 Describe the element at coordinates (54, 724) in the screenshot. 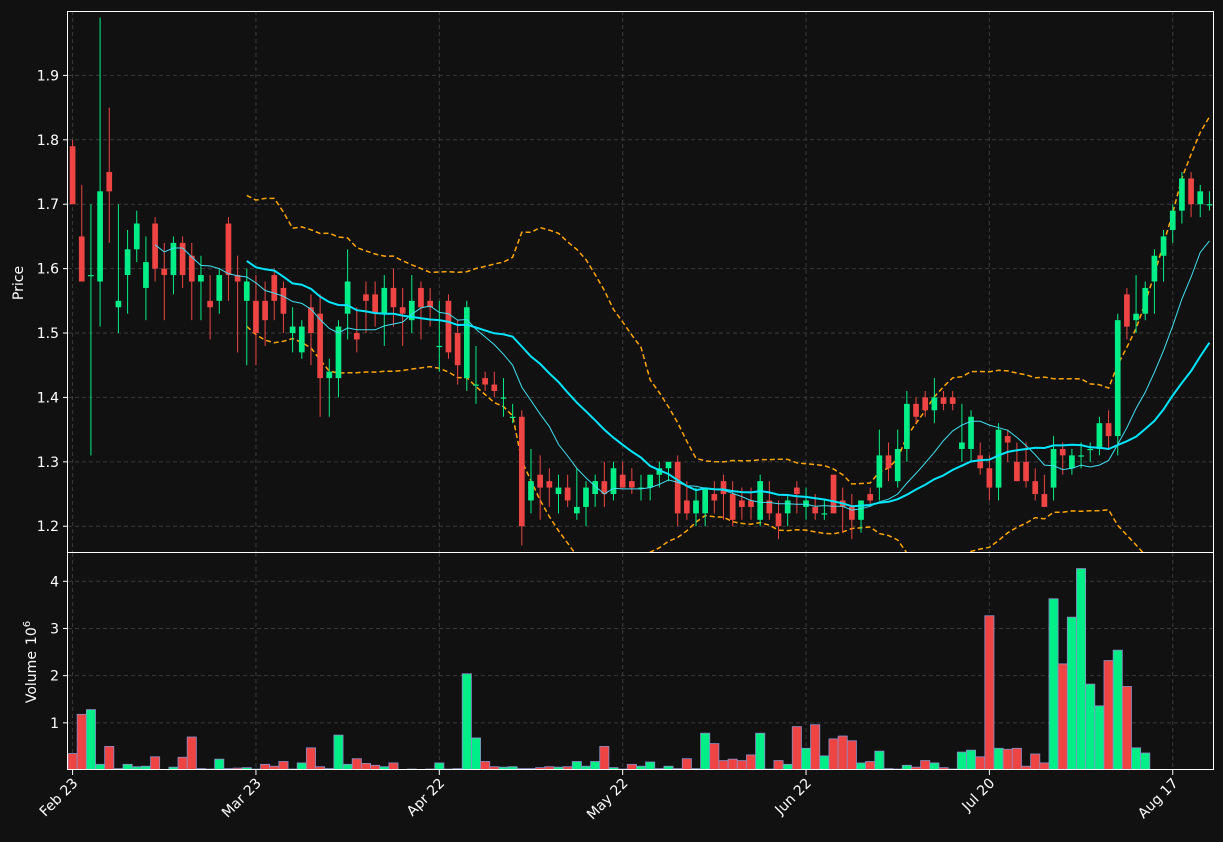

I see `volume-tick-label: 1` at that location.